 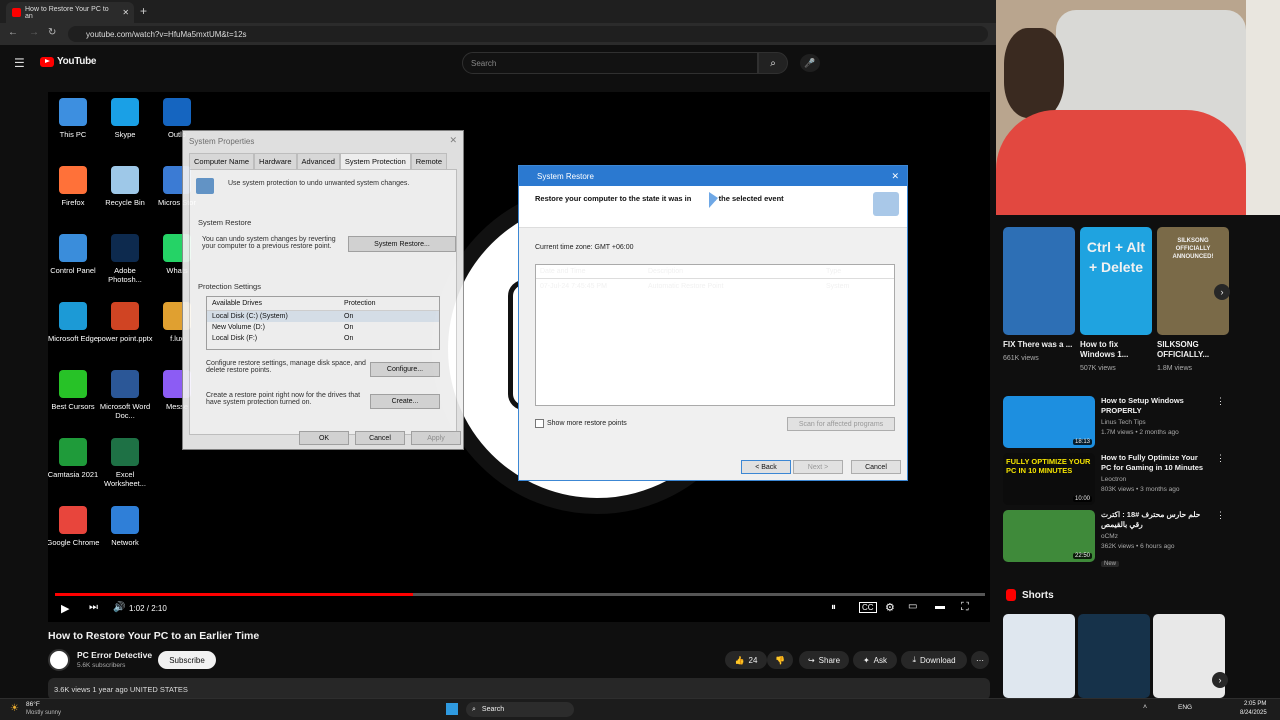 I want to click on video-duration: 10:00, so click(x=1082, y=499).